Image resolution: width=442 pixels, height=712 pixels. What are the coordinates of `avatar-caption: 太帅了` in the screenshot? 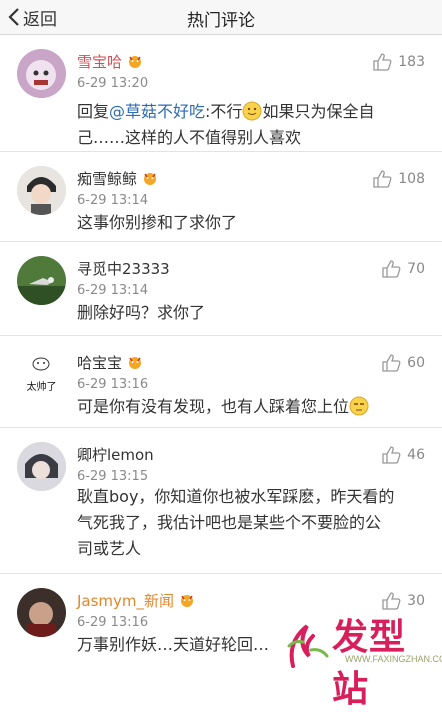 It's located at (41, 387).